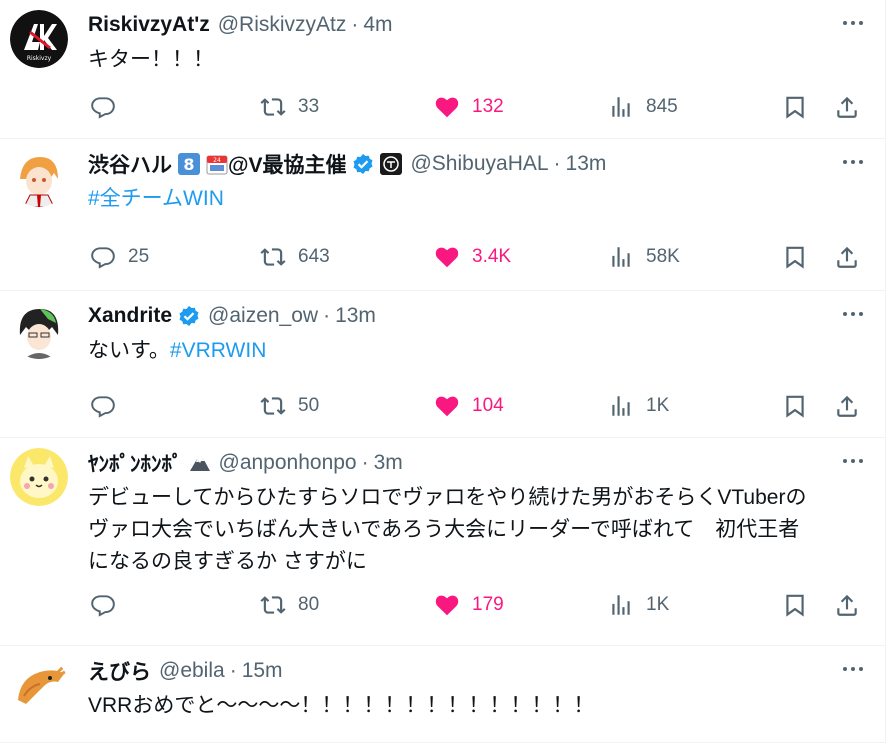 Image resolution: width=890 pixels, height=743 pixels. Describe the element at coordinates (473, 351) in the screenshot. I see `tweet-text: ないす。#VRRWIN` at that location.